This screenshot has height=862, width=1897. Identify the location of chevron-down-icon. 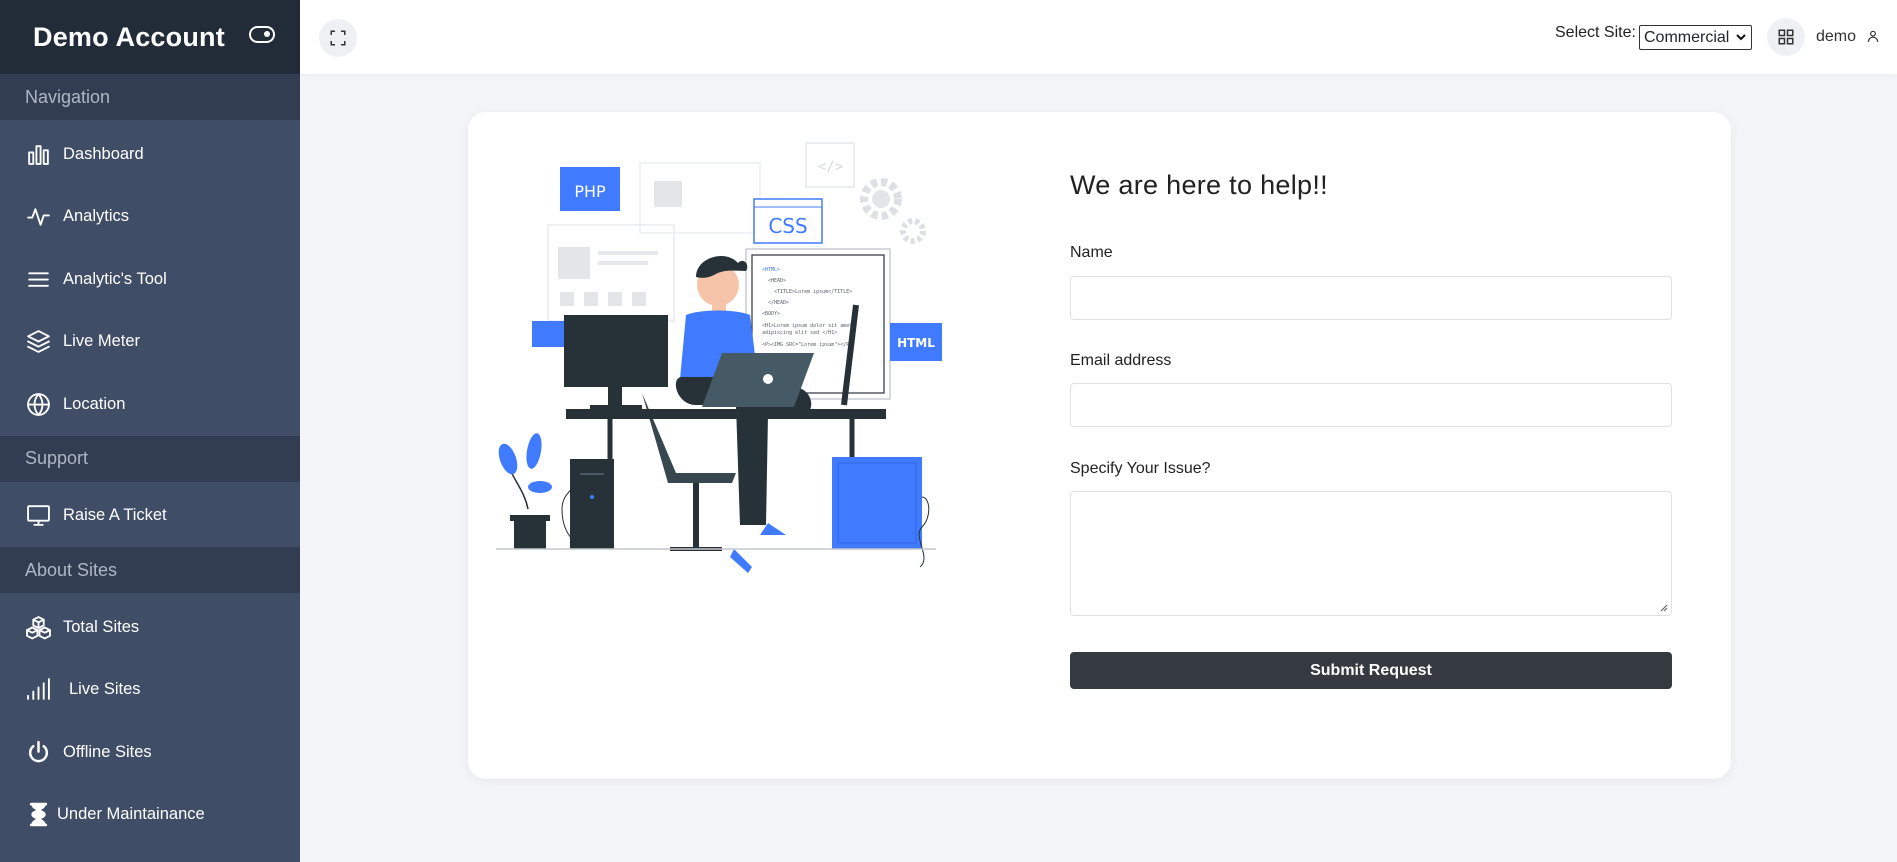
(1741, 37).